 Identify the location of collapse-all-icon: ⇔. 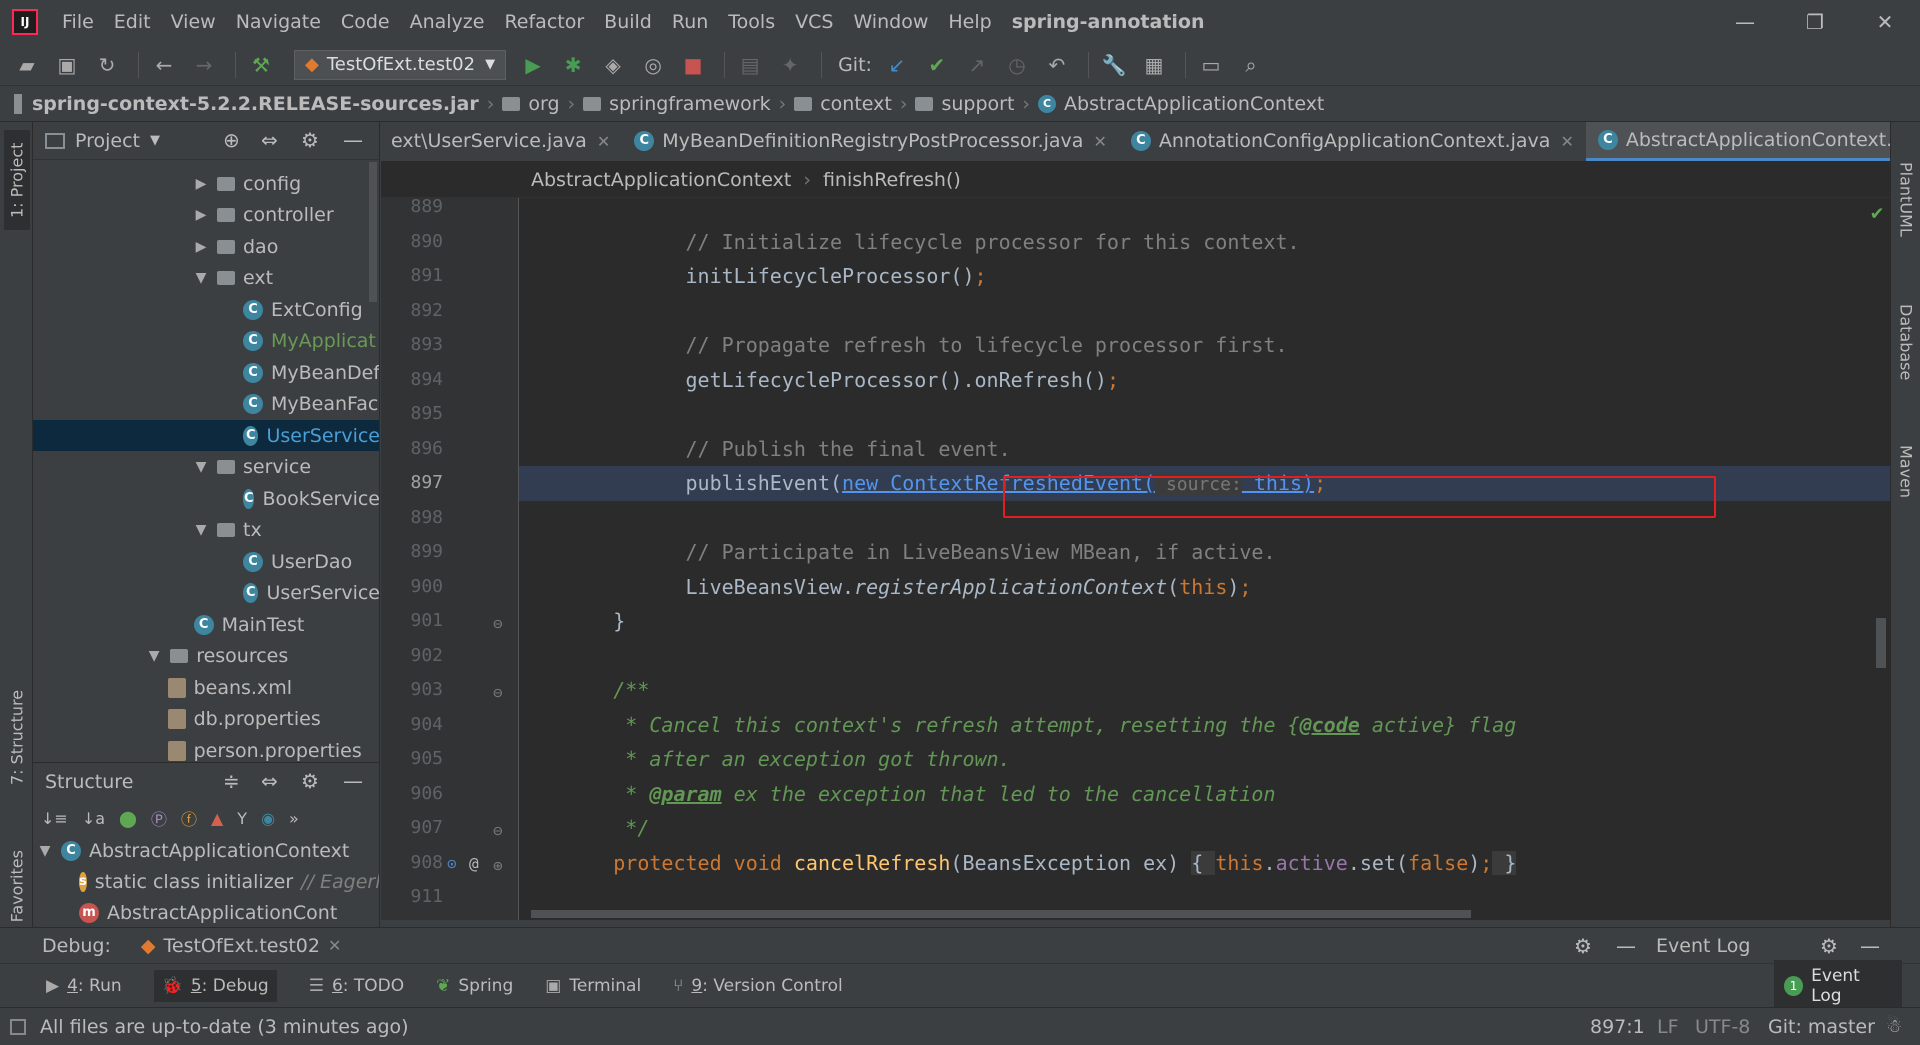
(269, 781).